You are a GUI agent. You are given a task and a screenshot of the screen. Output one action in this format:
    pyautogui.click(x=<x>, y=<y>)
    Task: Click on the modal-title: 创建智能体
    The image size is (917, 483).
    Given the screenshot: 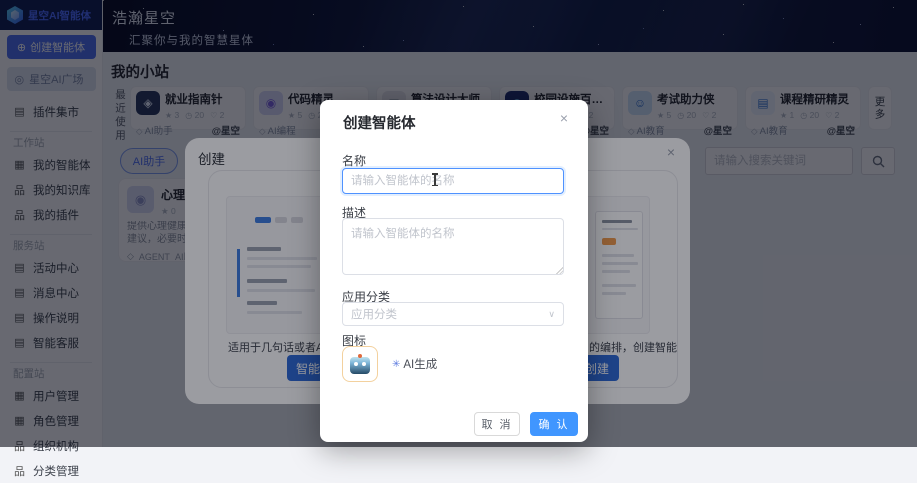 What is the action you would take?
    pyautogui.click(x=379, y=124)
    